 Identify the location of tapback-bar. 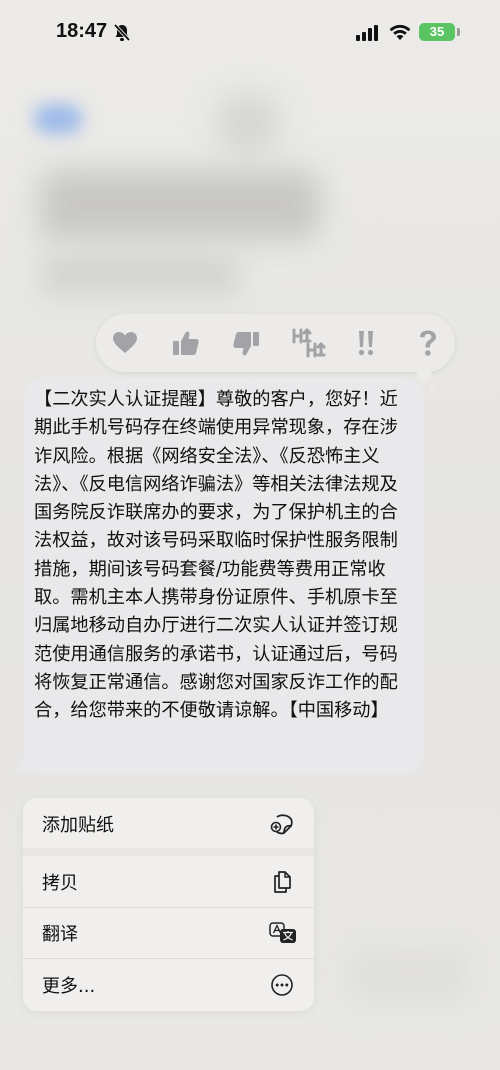
(275, 343).